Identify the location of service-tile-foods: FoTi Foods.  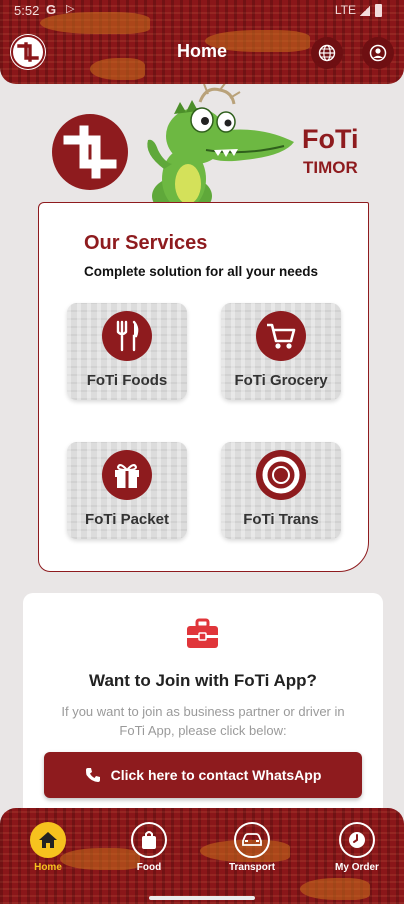
(127, 351).